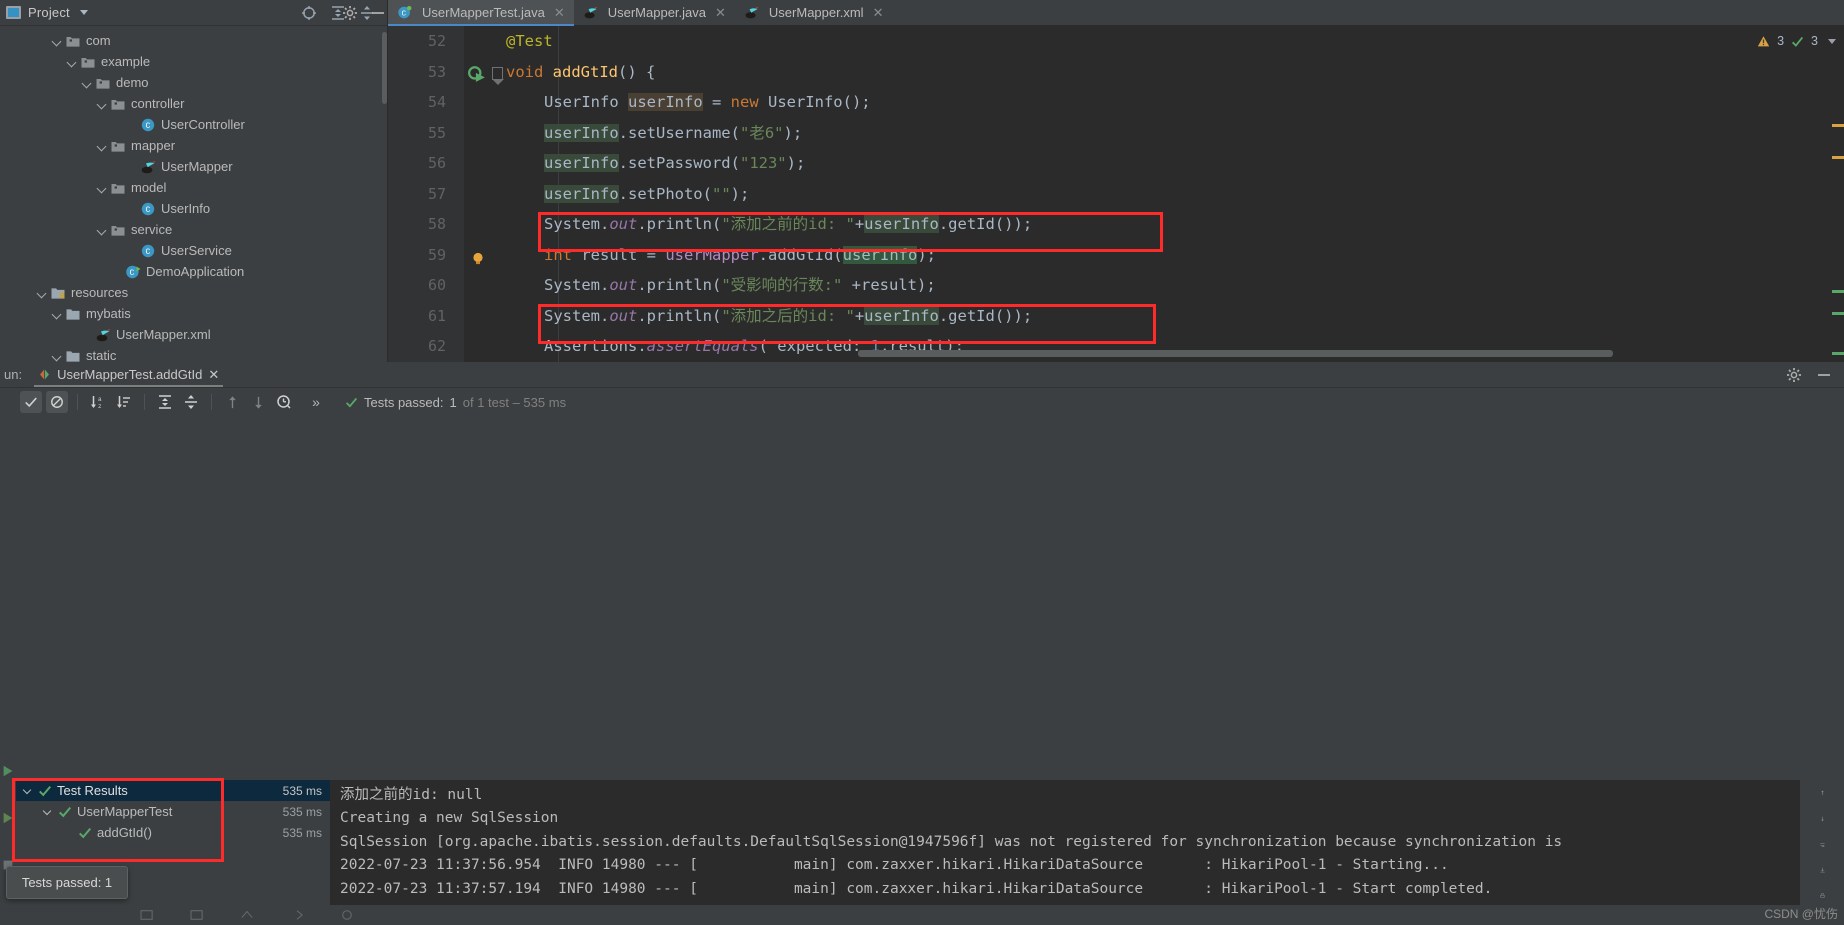 The image size is (1844, 925). What do you see at coordinates (128, 374) in the screenshot?
I see `run-tab-usermappertest-addgtid: UserMapperTest.addGtId ✕` at bounding box center [128, 374].